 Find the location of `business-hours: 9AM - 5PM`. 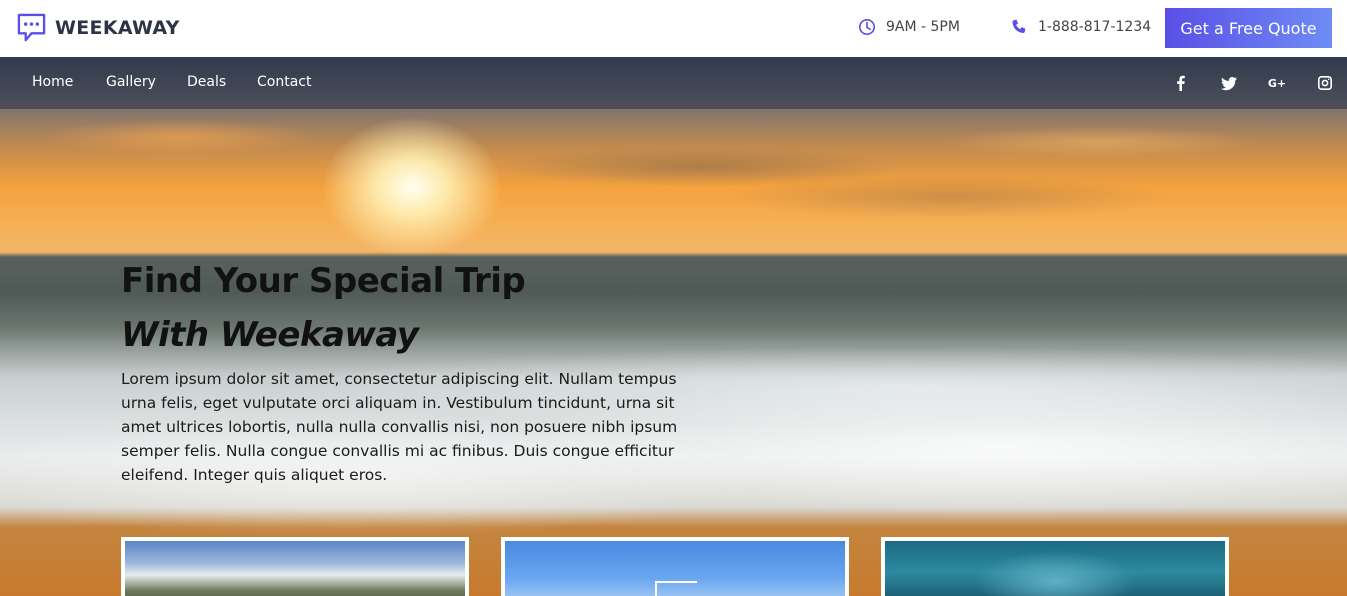

business-hours: 9AM - 5PM is located at coordinates (909, 27).